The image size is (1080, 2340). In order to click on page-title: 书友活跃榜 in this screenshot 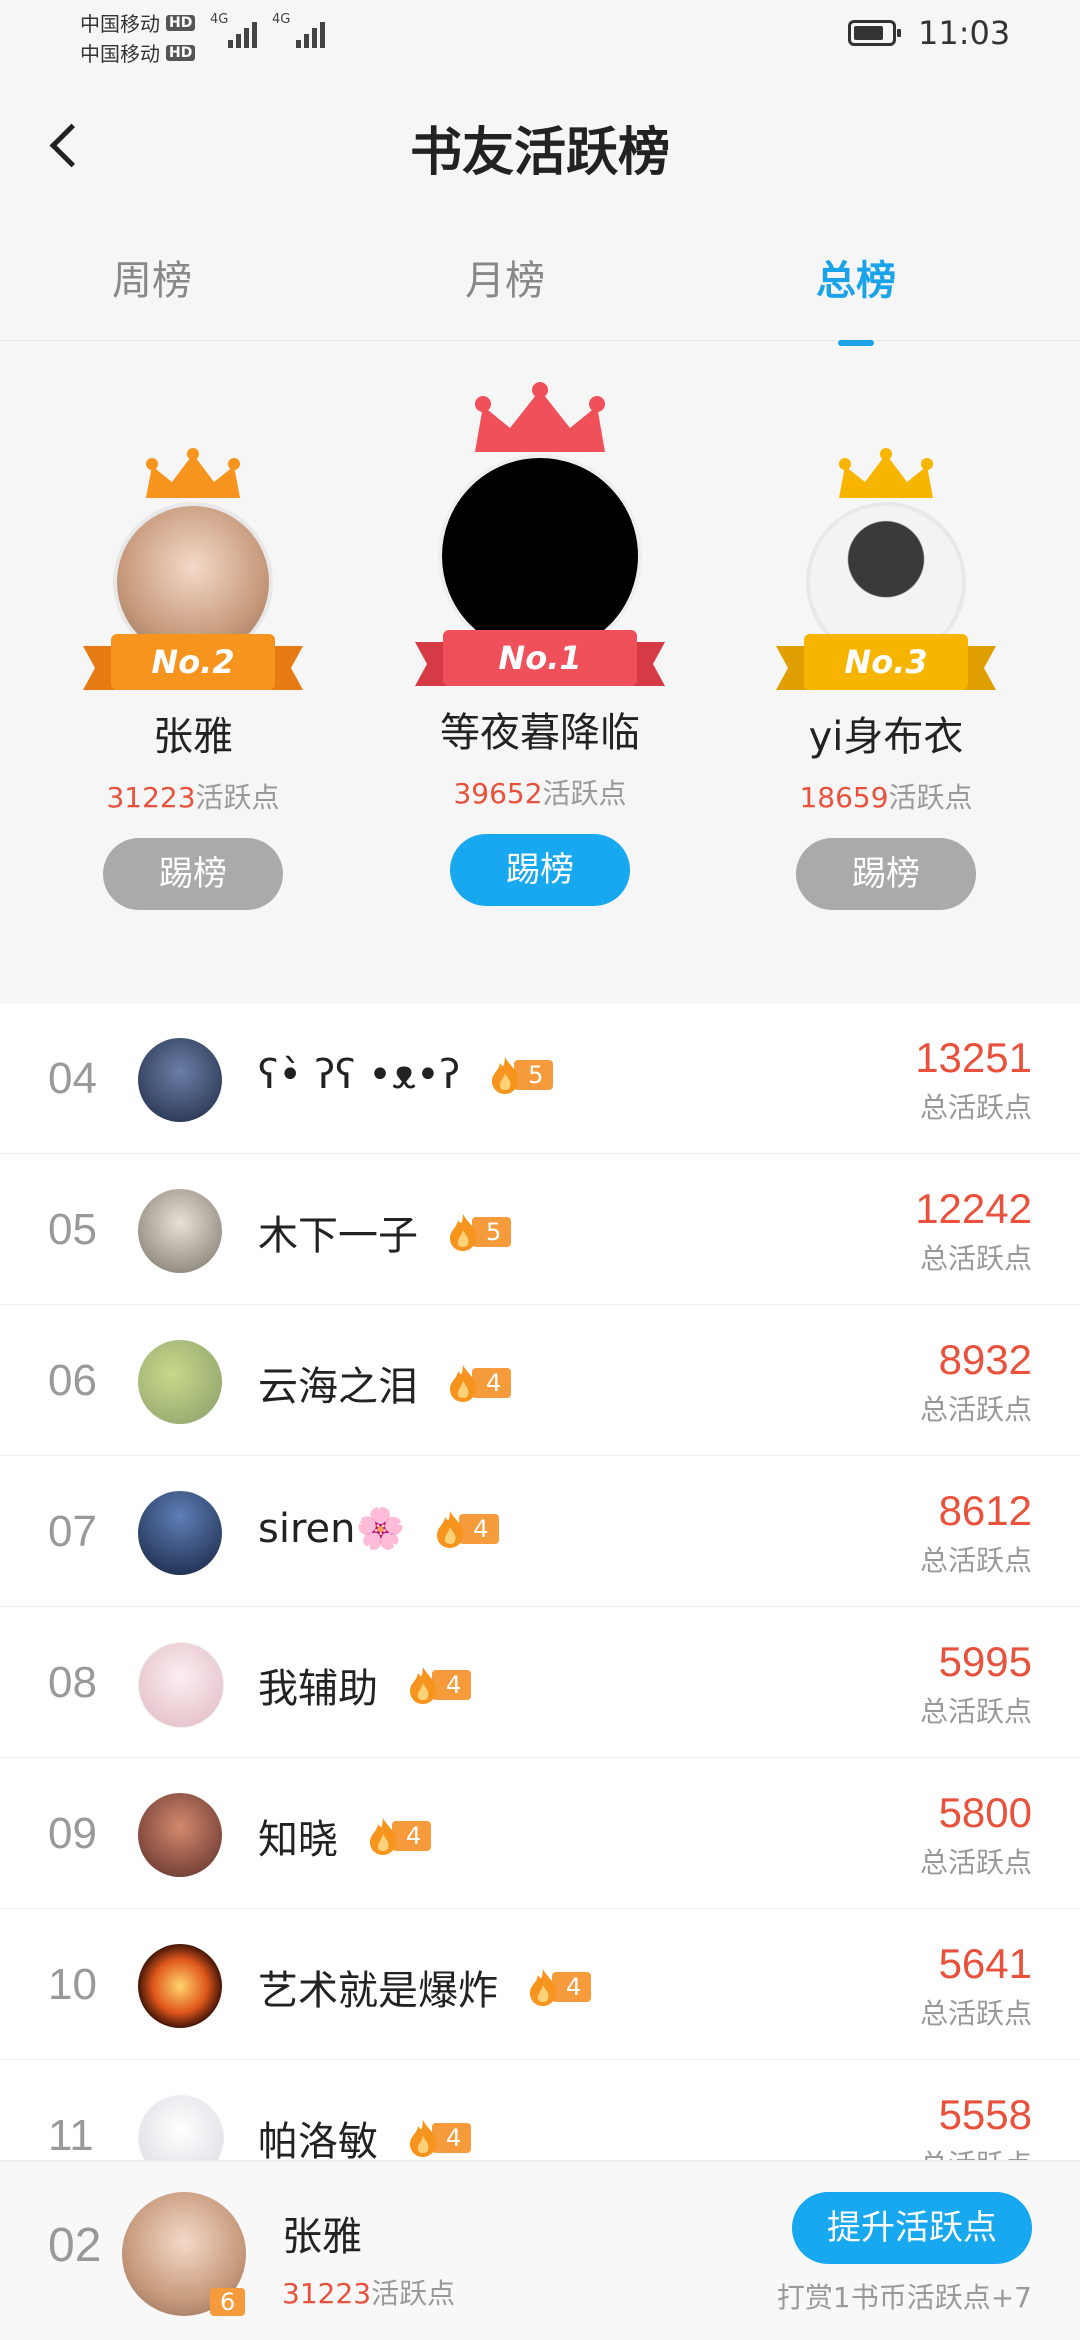, I will do `click(539, 153)`.